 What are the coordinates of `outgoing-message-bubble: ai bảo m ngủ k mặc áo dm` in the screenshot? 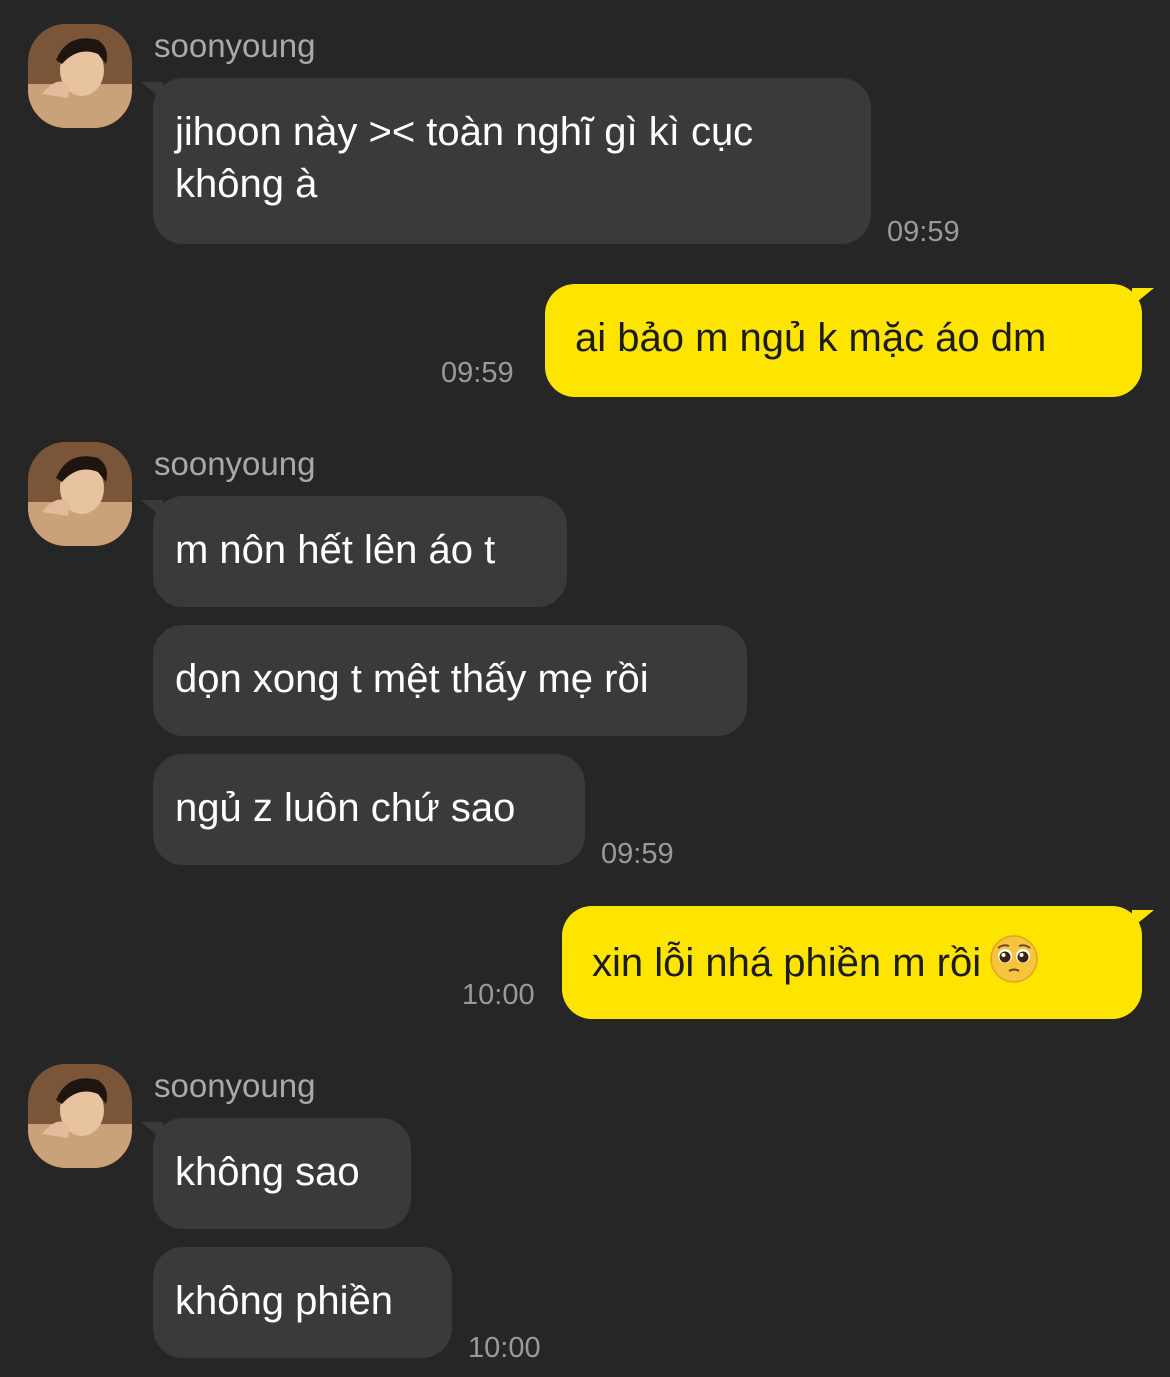 It's located at (849, 340).